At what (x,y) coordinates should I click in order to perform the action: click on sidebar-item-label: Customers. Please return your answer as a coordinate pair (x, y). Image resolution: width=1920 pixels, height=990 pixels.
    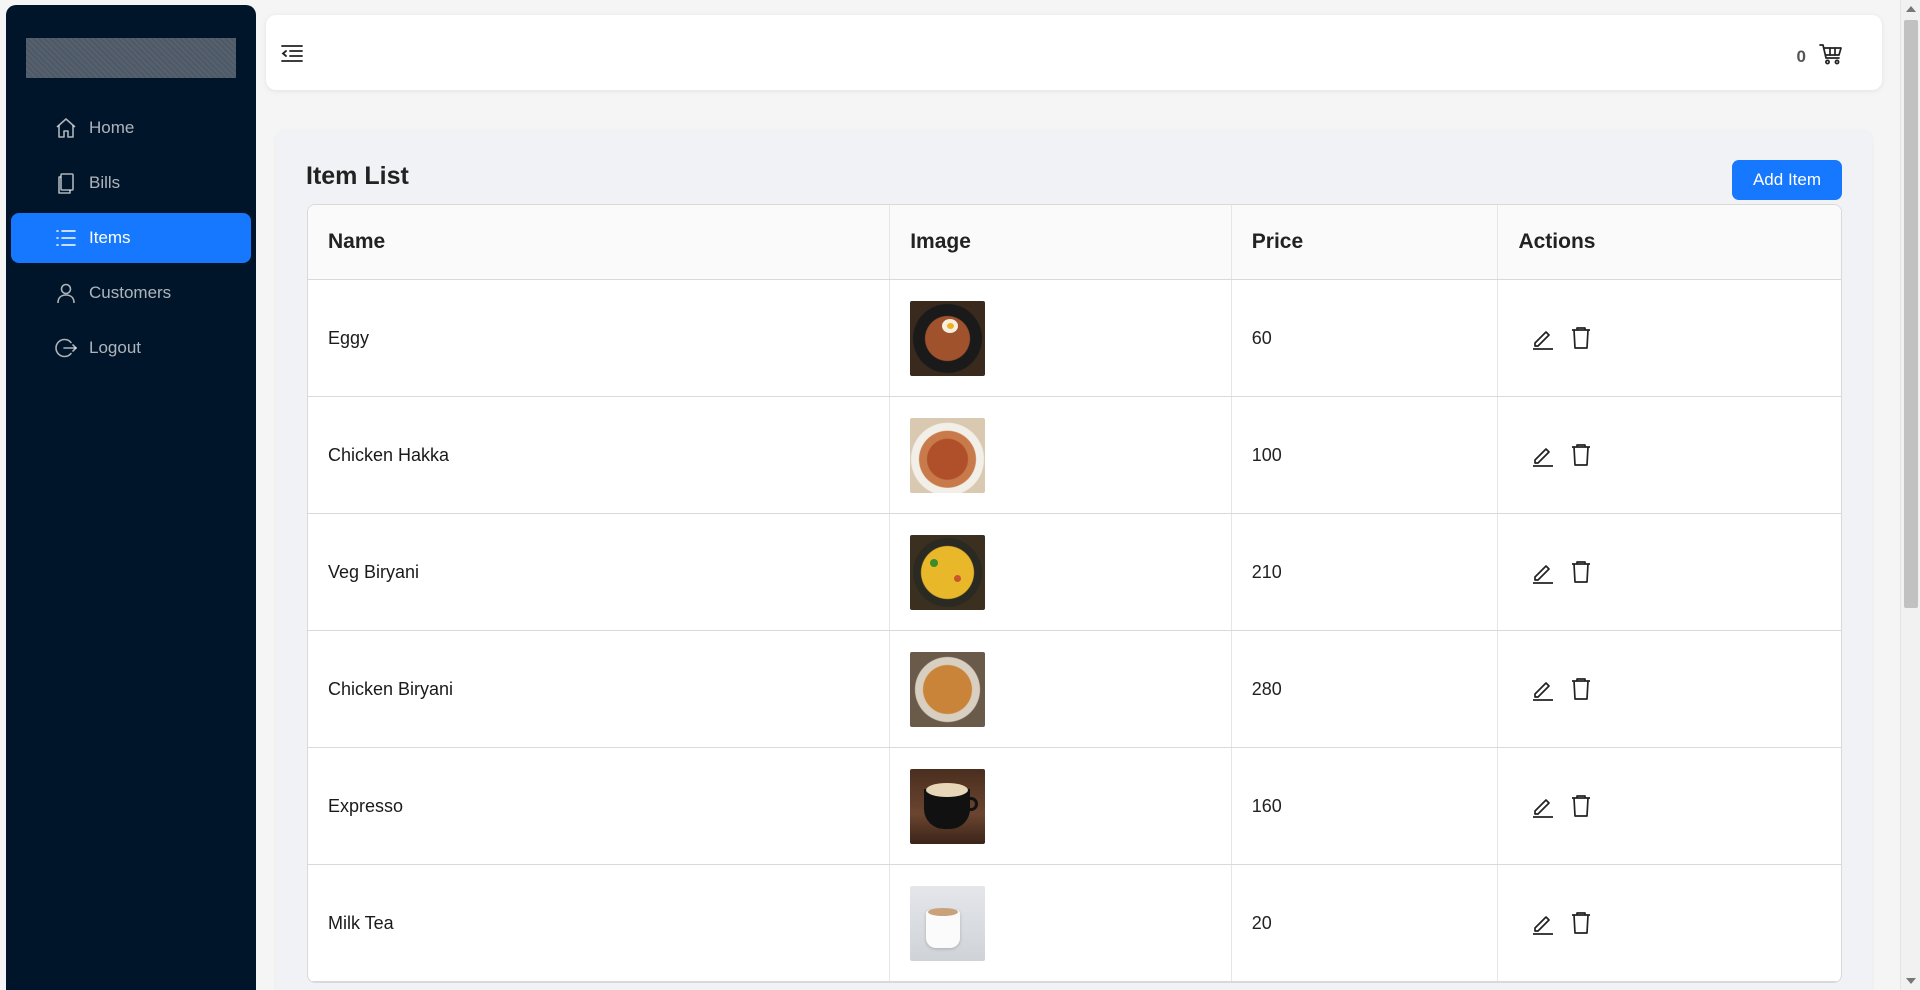
    Looking at the image, I should click on (130, 292).